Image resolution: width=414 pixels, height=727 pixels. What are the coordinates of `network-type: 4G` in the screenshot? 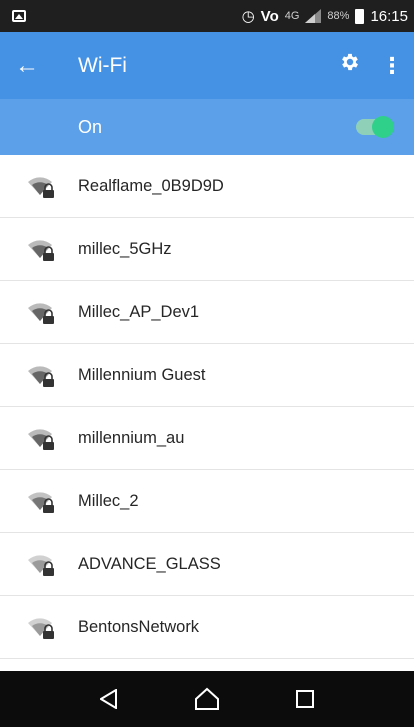 It's located at (292, 16).